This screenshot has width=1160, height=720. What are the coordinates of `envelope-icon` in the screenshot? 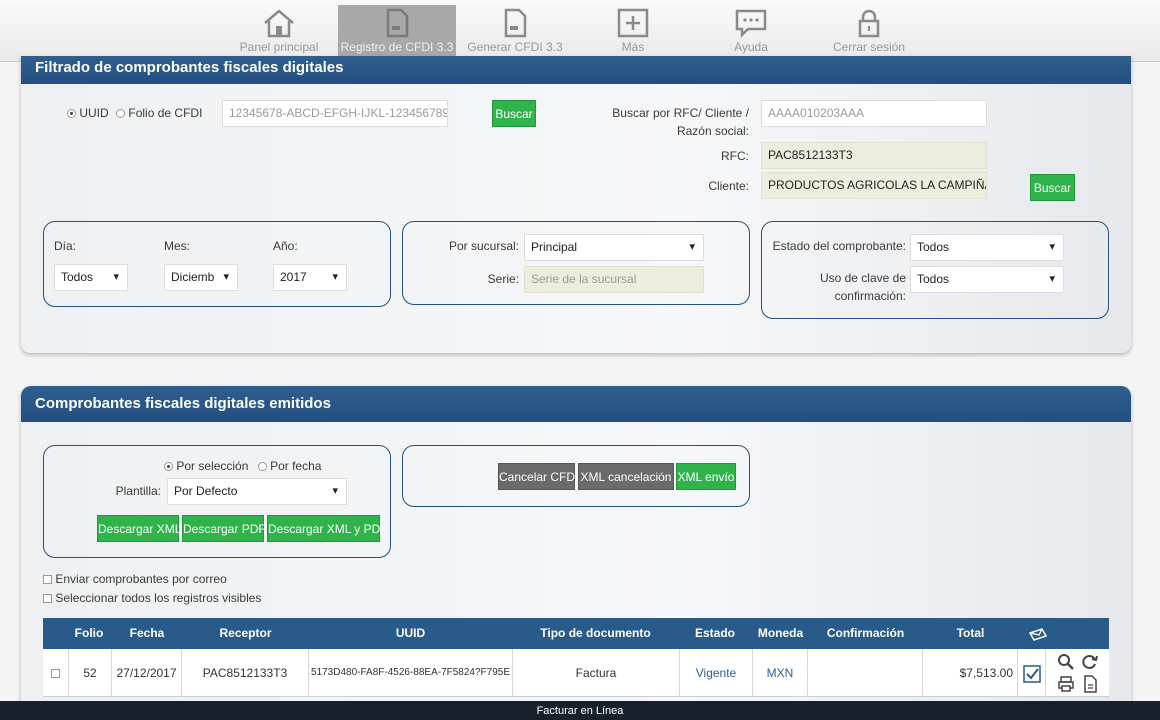 It's located at (1038, 633).